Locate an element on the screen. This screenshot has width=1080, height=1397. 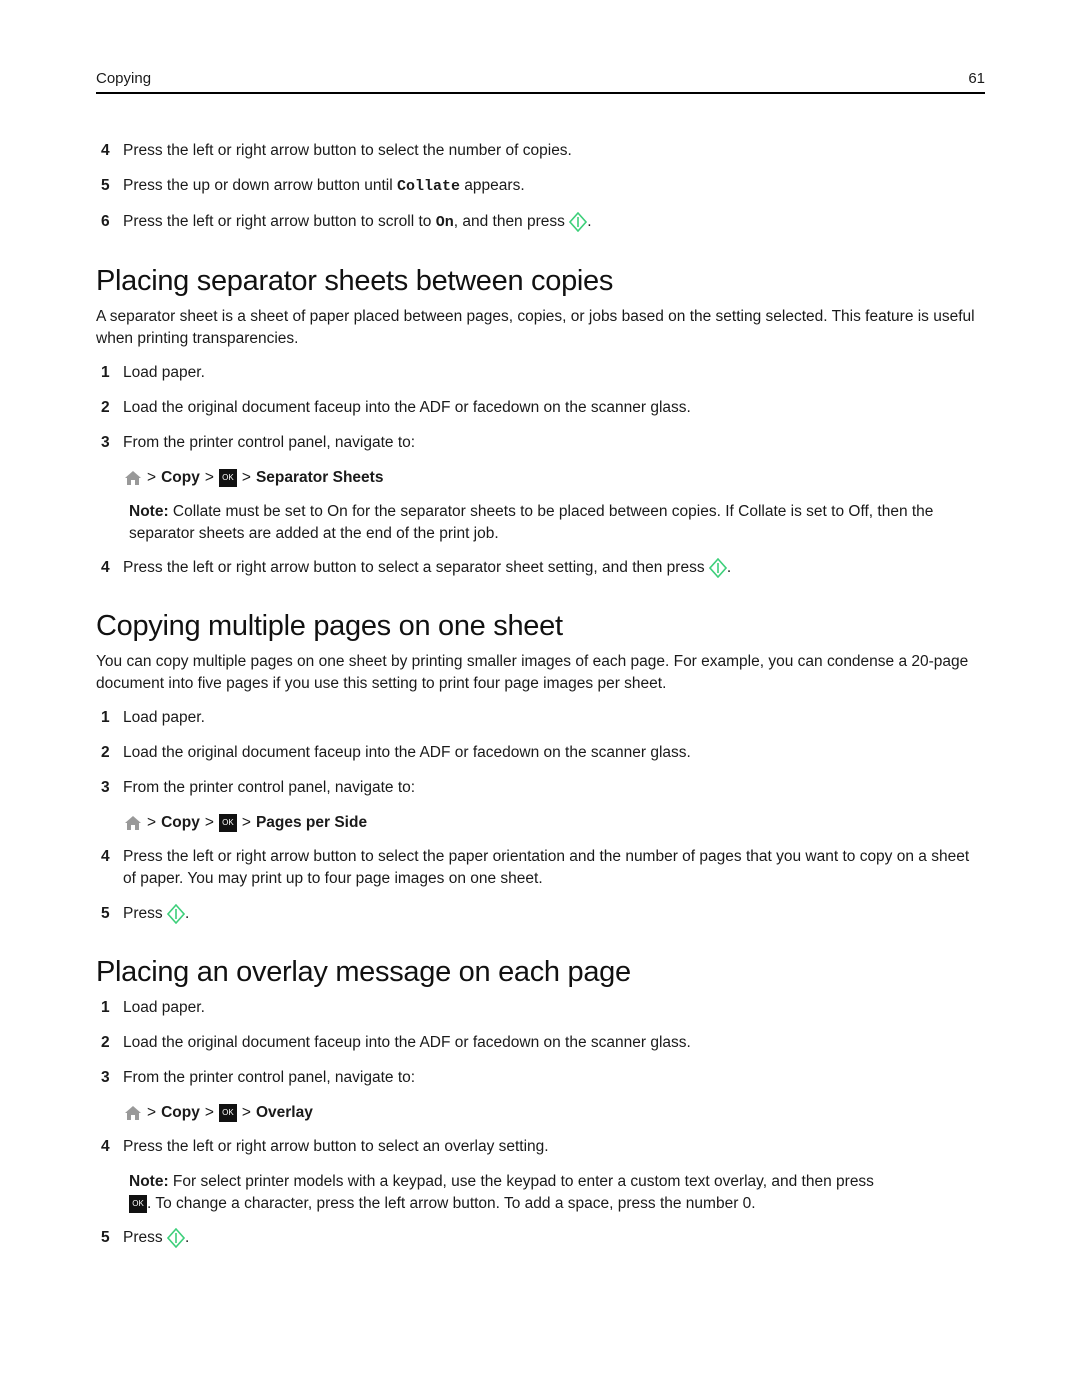
menu-path: > Copy > OK > Overlay is located at coordinates (540, 1113).